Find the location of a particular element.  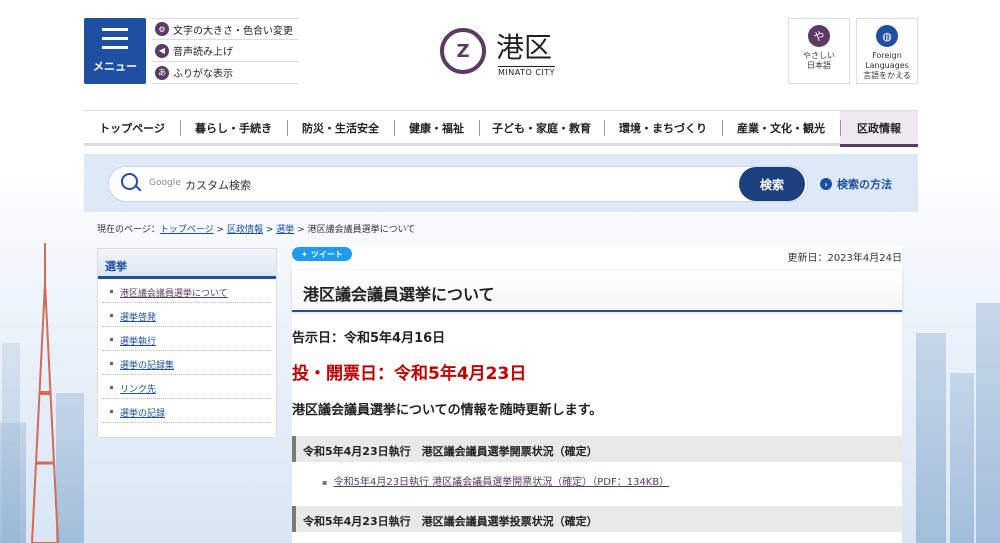

voting-date: 投・開票日：令和5年4月23日 is located at coordinates (409, 374).